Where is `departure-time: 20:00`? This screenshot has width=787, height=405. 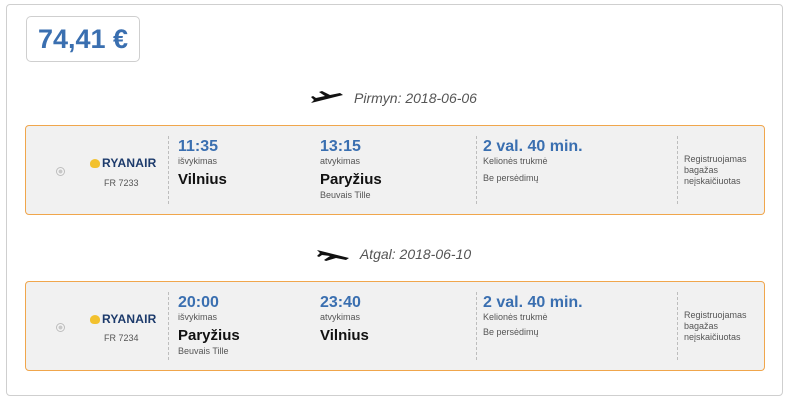
departure-time: 20:00 is located at coordinates (198, 302).